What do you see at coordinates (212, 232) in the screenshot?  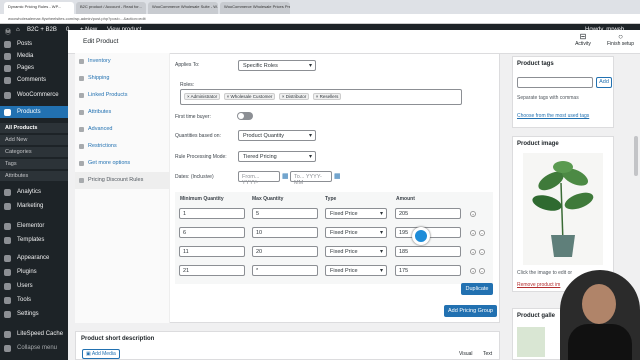 I see `min-qty-input: 6` at bounding box center [212, 232].